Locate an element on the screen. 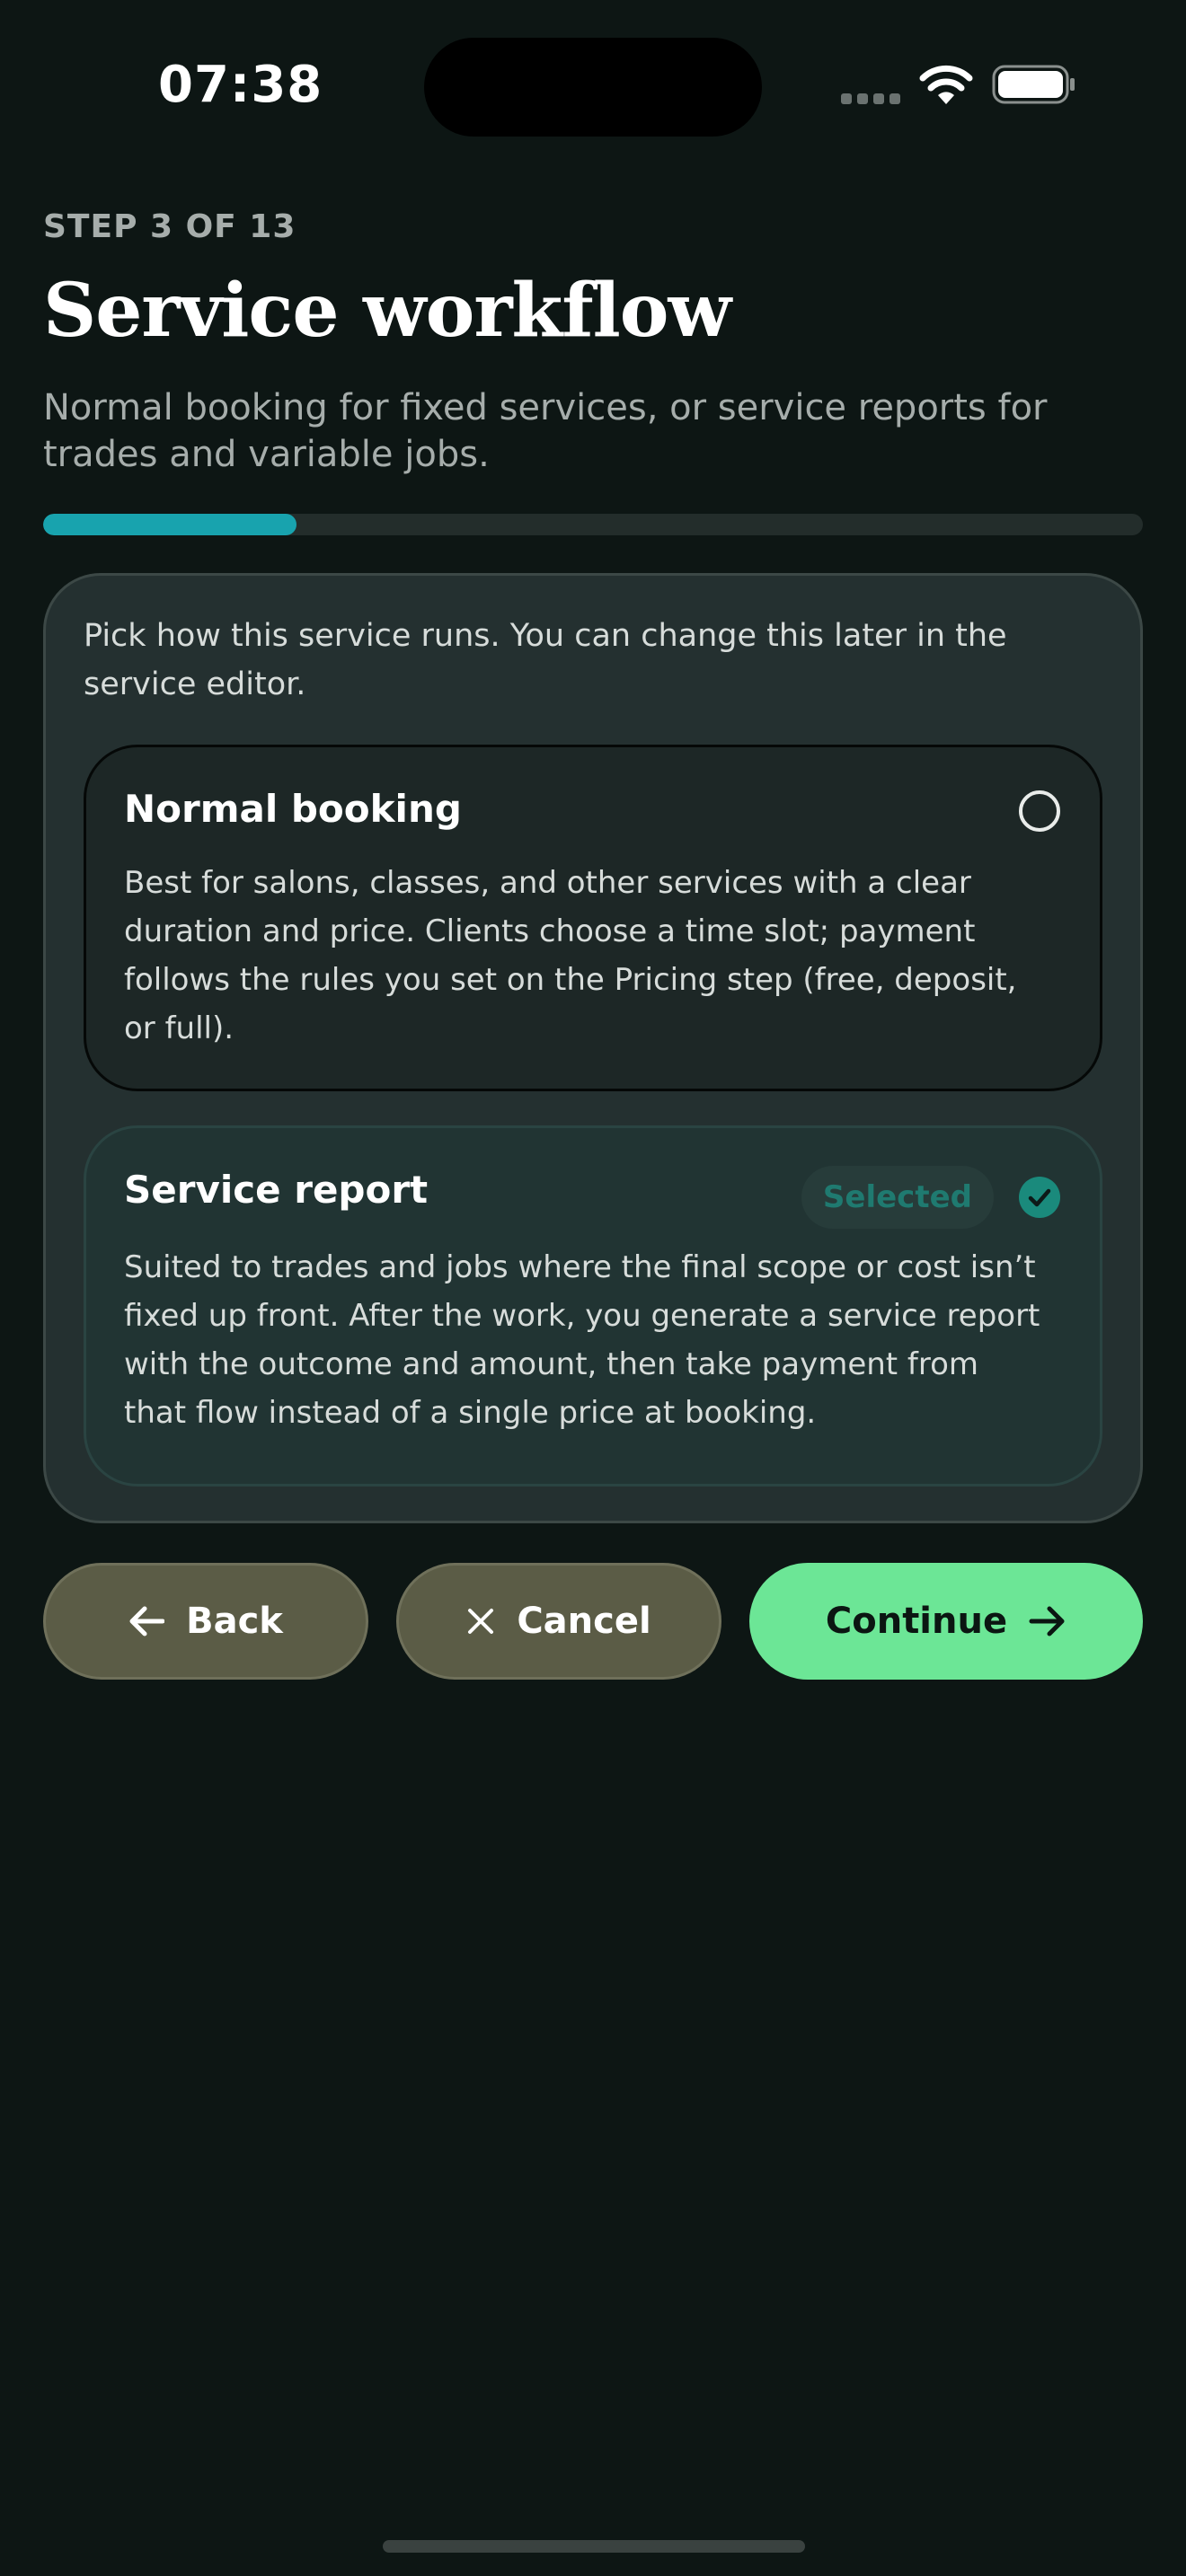  back-button-label: Back is located at coordinates (234, 1621).